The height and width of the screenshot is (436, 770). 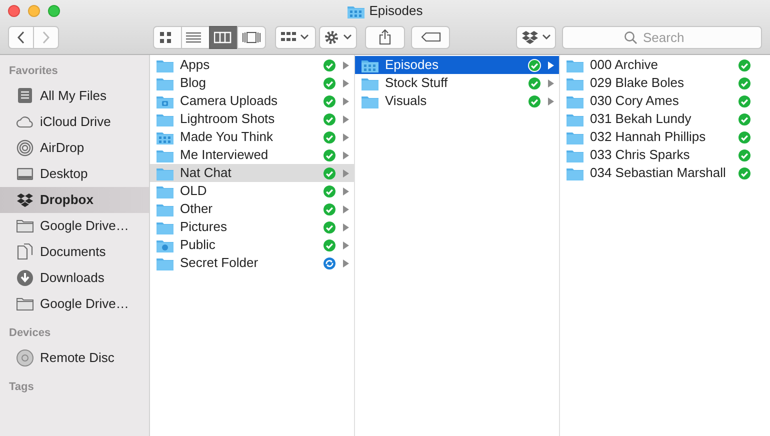 What do you see at coordinates (252, 173) in the screenshot?
I see `folder-row: Nat Chat` at bounding box center [252, 173].